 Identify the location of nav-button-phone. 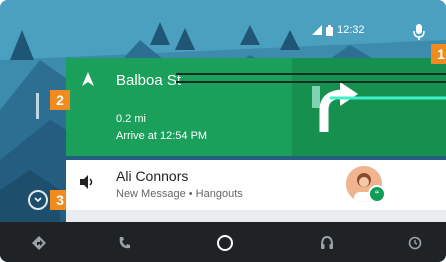
(125, 243).